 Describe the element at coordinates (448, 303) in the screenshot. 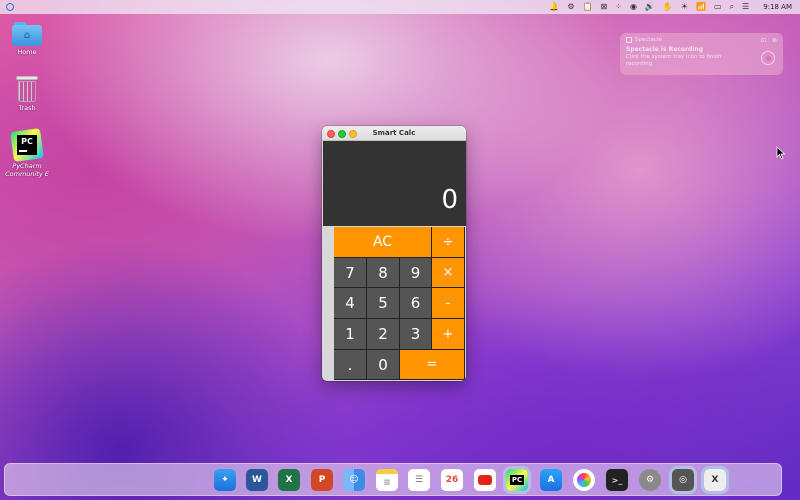

I see `minus-button: -` at that location.